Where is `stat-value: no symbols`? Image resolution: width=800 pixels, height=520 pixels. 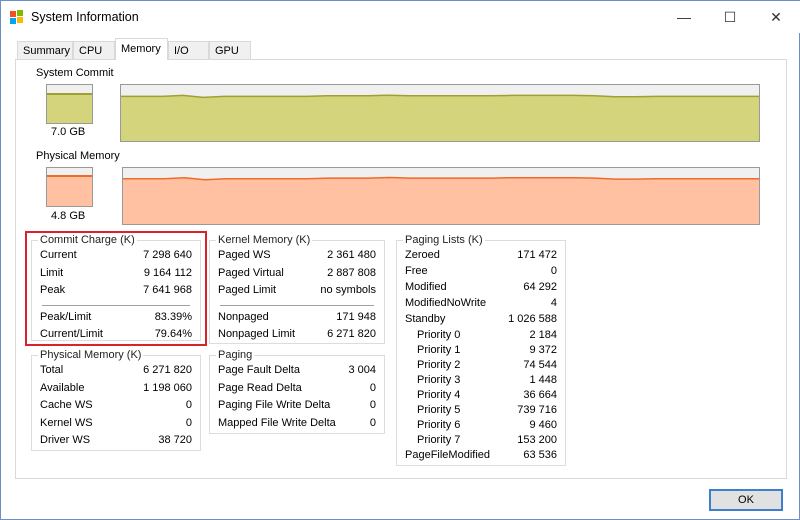
stat-value: no symbols is located at coordinates (348, 290).